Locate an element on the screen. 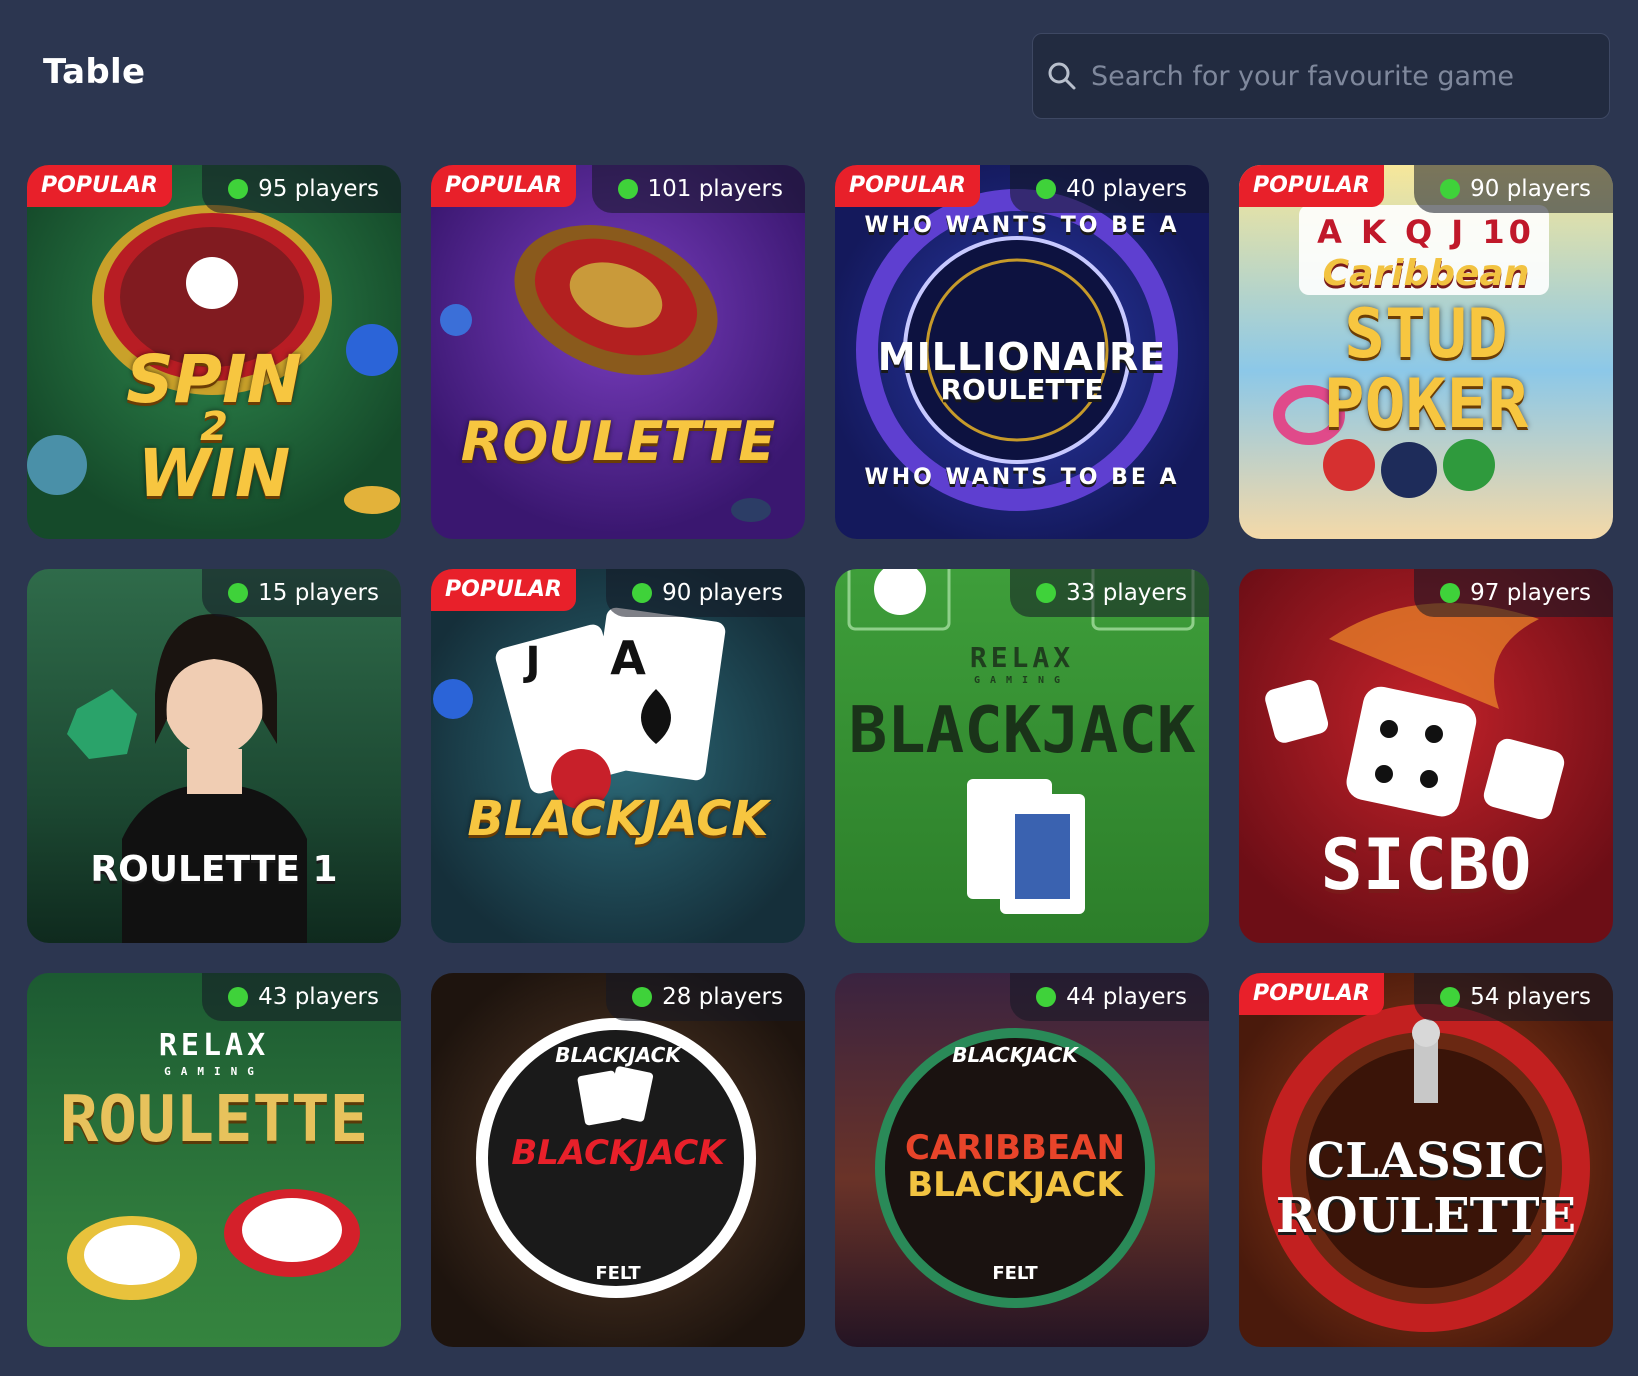 The width and height of the screenshot is (1638, 1376). game-card-roulette: ROULETTE POPULAR 101 players is located at coordinates (618, 352).